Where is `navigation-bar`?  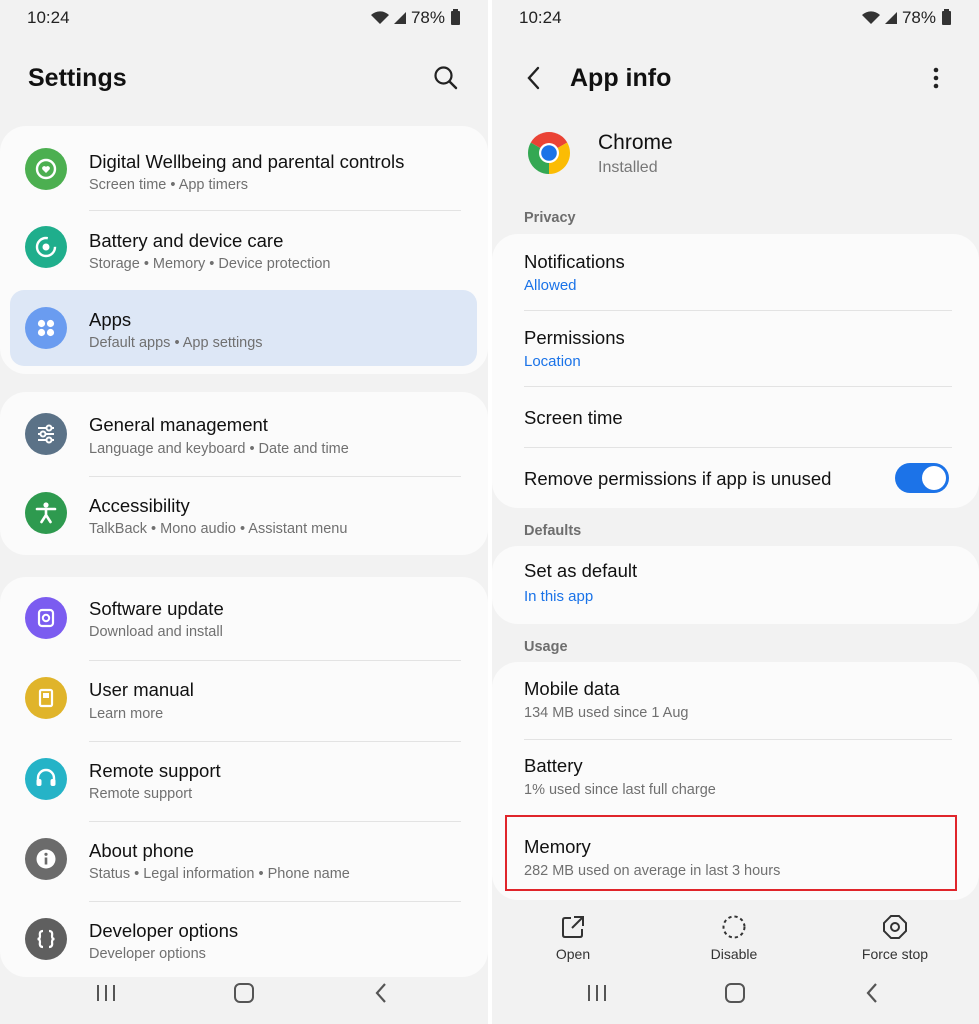
navigation-bar is located at coordinates (244, 994).